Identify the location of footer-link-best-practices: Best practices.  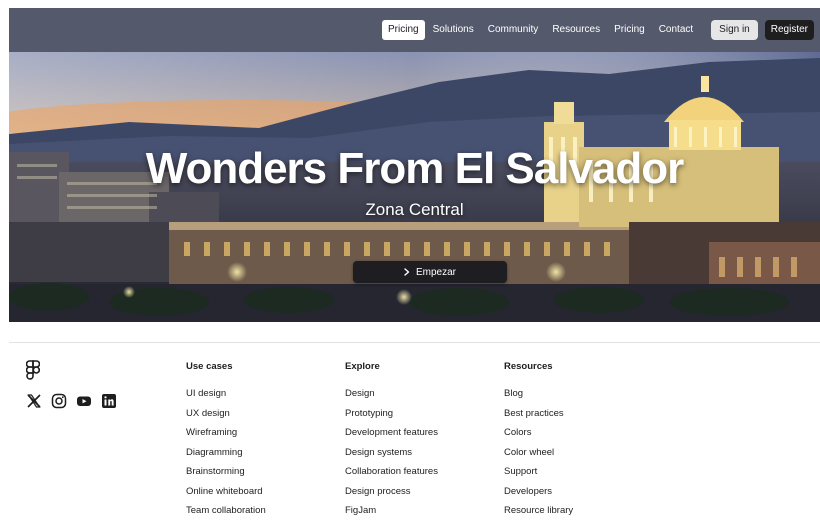
(538, 414).